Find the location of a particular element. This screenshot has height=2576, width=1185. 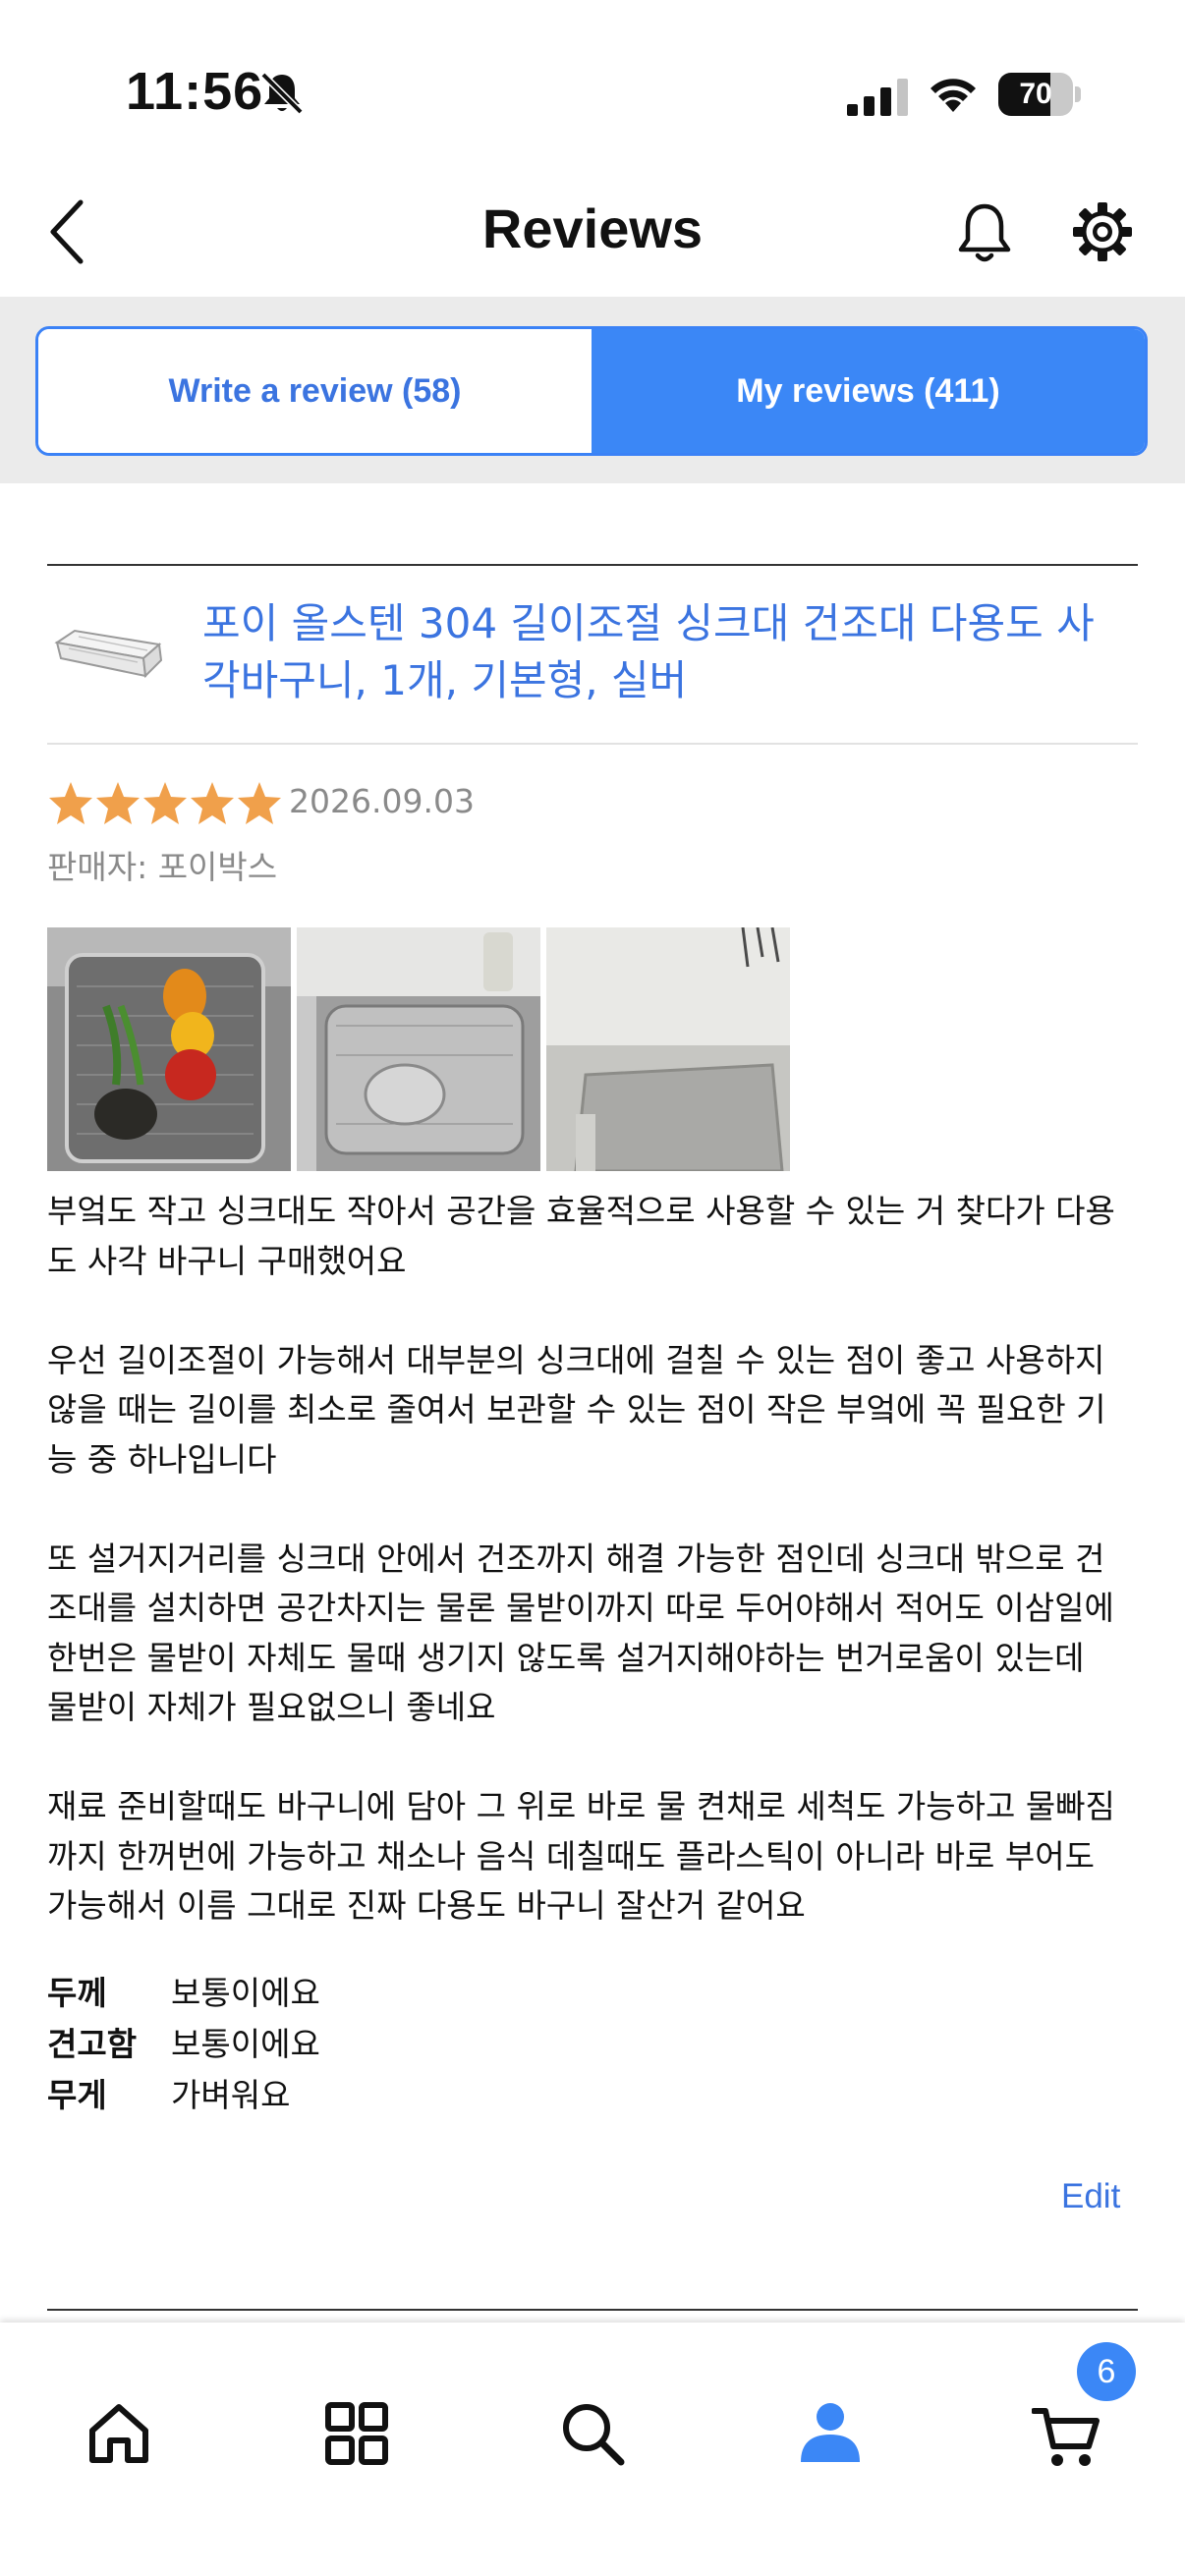

battery-indicator: 70 is located at coordinates (1040, 94).